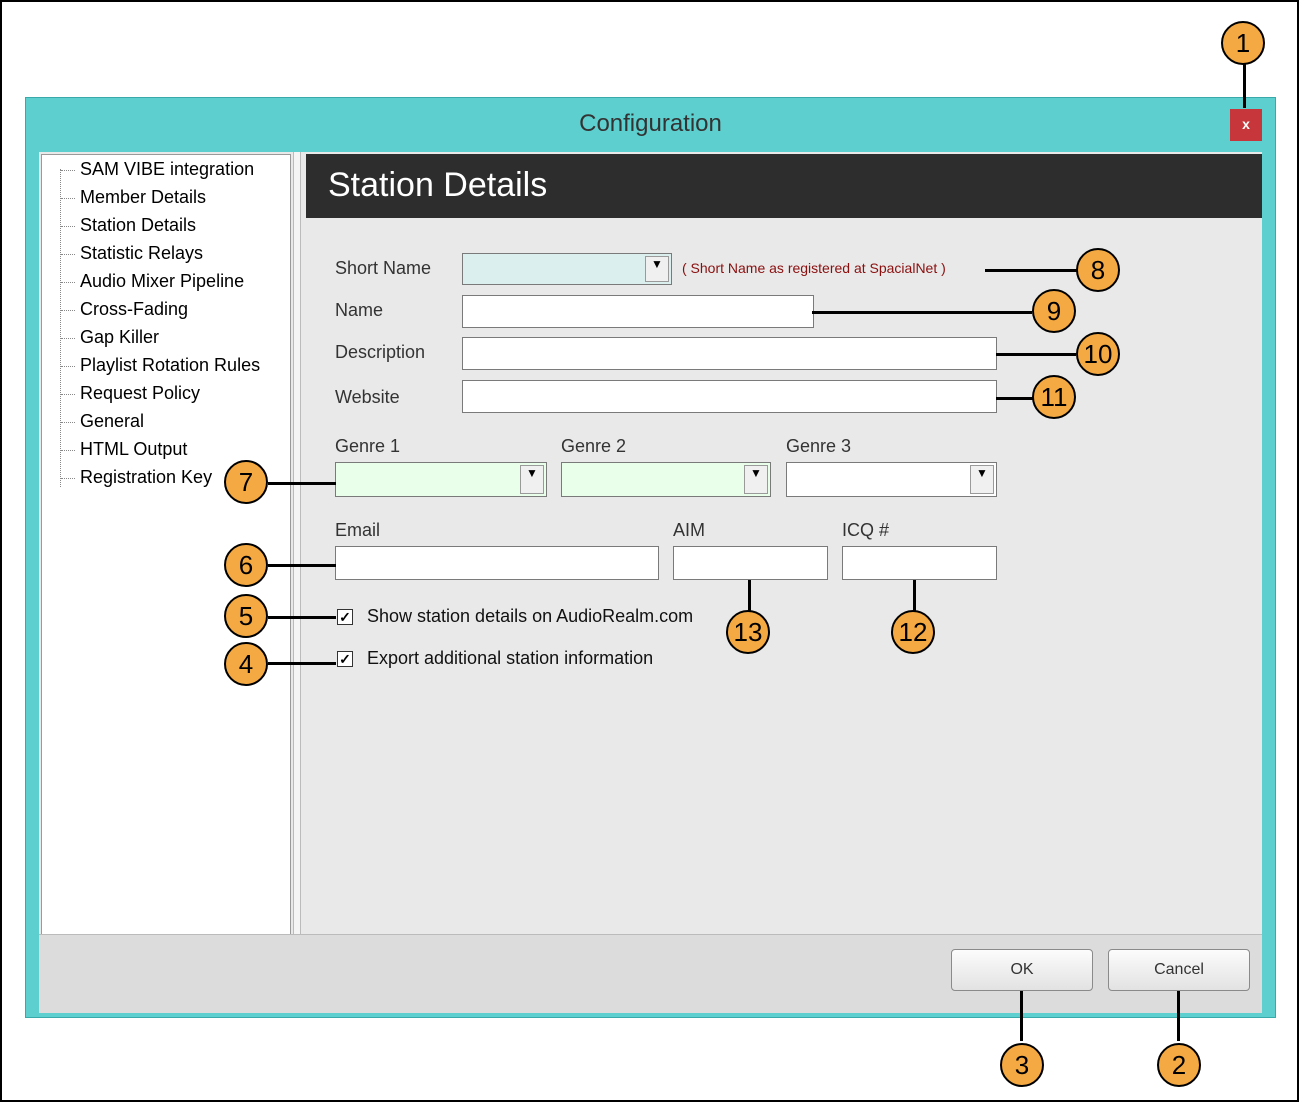 This screenshot has width=1299, height=1102. Describe the element at coordinates (748, 632) in the screenshot. I see `callout-badge: 13` at that location.